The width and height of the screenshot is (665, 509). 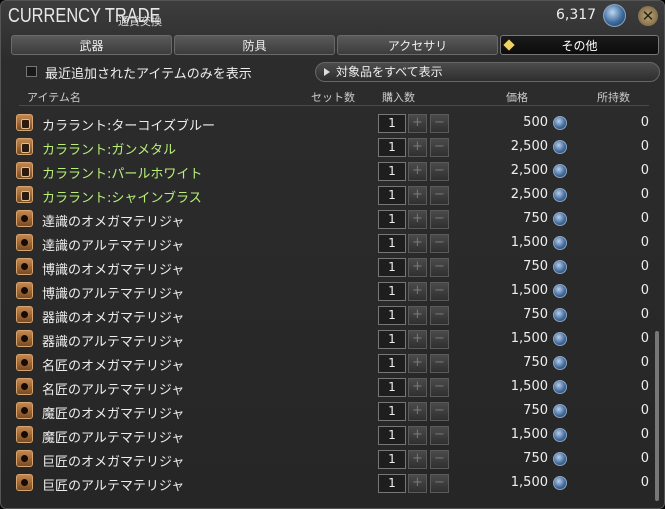 I want to click on table-row: カララント:ターコイズブルー 1 + − 500 0, so click(x=332, y=123).